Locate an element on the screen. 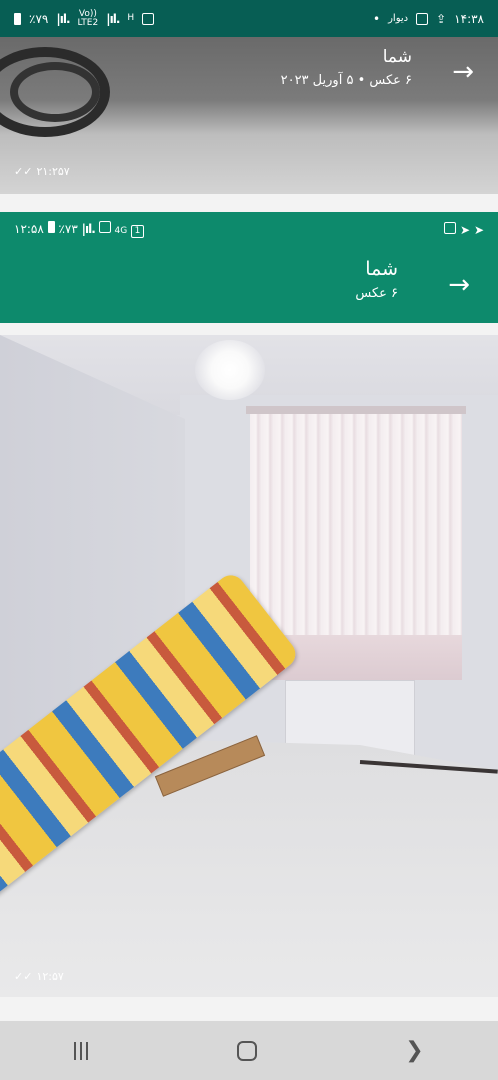 This screenshot has width=498, height=1080. telegram-icon: ➤ is located at coordinates (465, 229).